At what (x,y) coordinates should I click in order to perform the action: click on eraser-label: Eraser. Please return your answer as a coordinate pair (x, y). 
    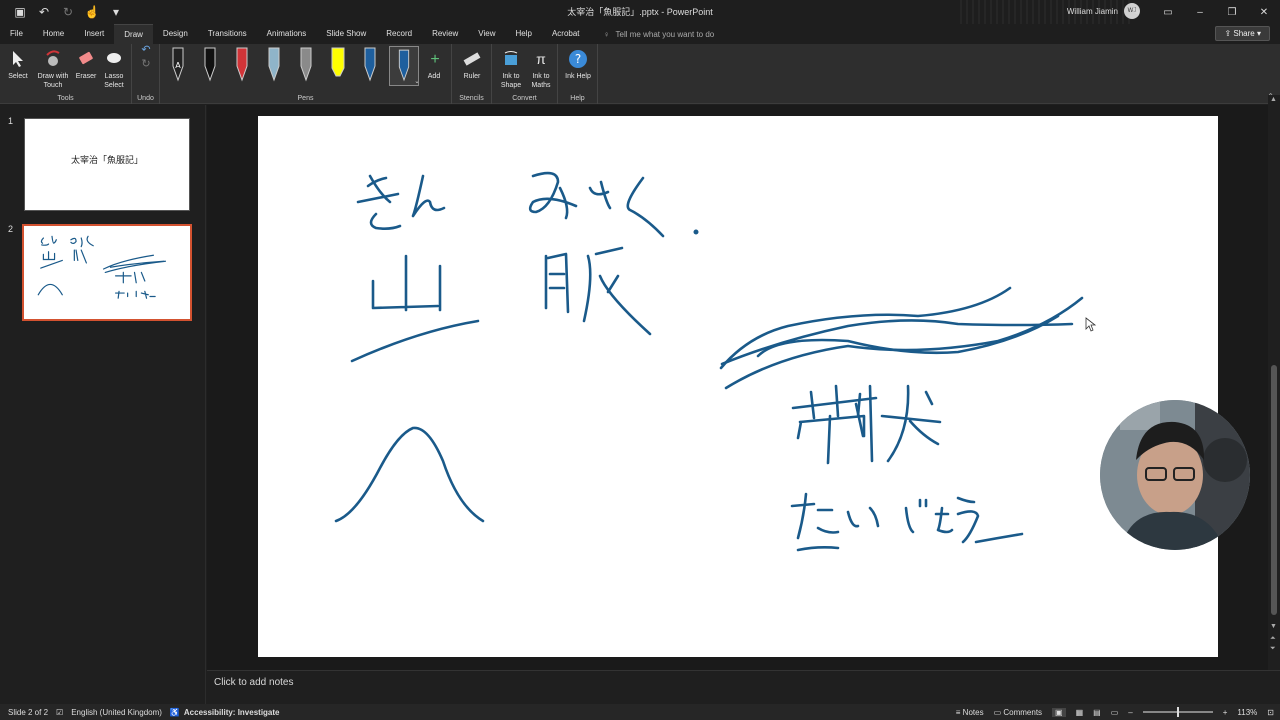
    Looking at the image, I should click on (86, 76).